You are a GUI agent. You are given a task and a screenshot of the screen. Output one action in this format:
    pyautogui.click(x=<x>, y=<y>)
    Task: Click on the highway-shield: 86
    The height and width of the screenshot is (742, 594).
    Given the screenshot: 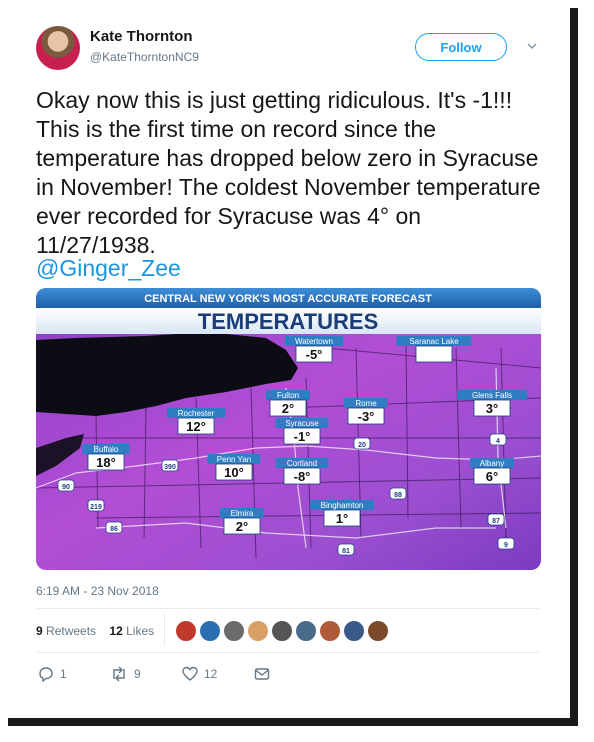 What is the action you would take?
    pyautogui.click(x=114, y=527)
    